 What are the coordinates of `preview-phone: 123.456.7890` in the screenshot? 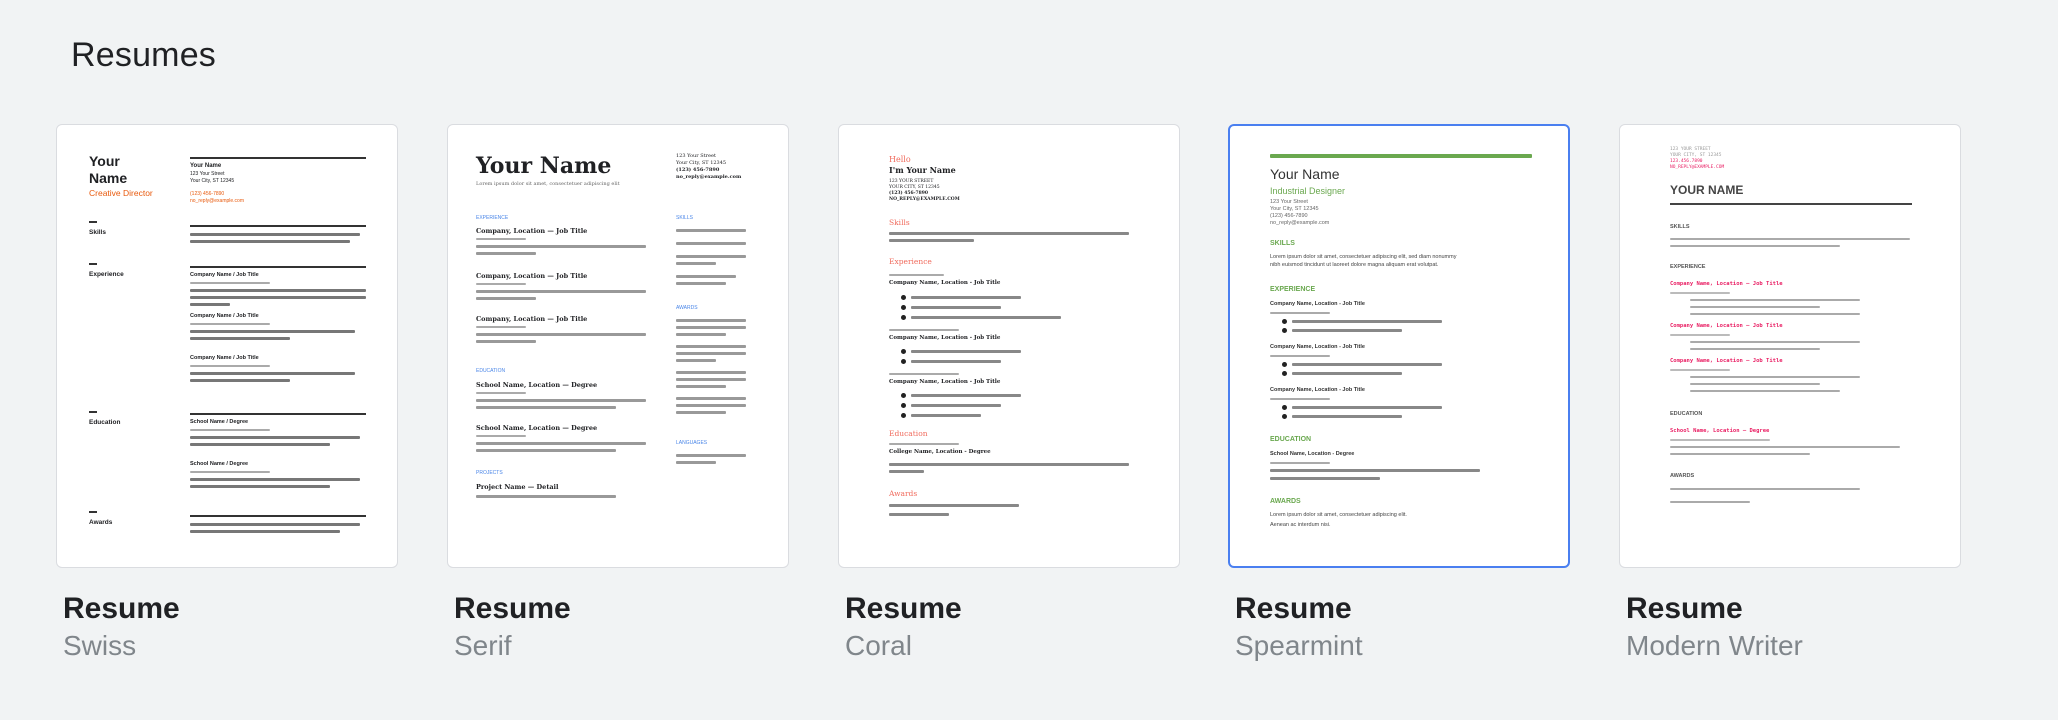 It's located at (1686, 161).